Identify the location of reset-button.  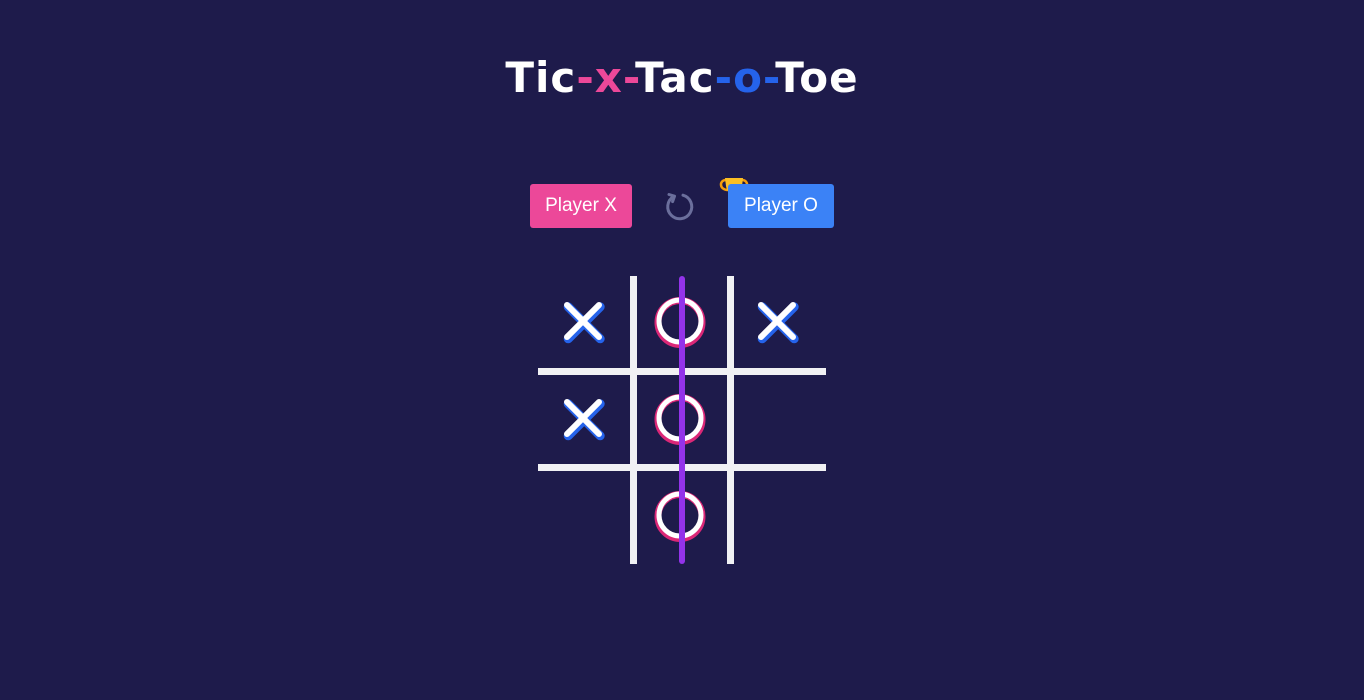
(679, 206).